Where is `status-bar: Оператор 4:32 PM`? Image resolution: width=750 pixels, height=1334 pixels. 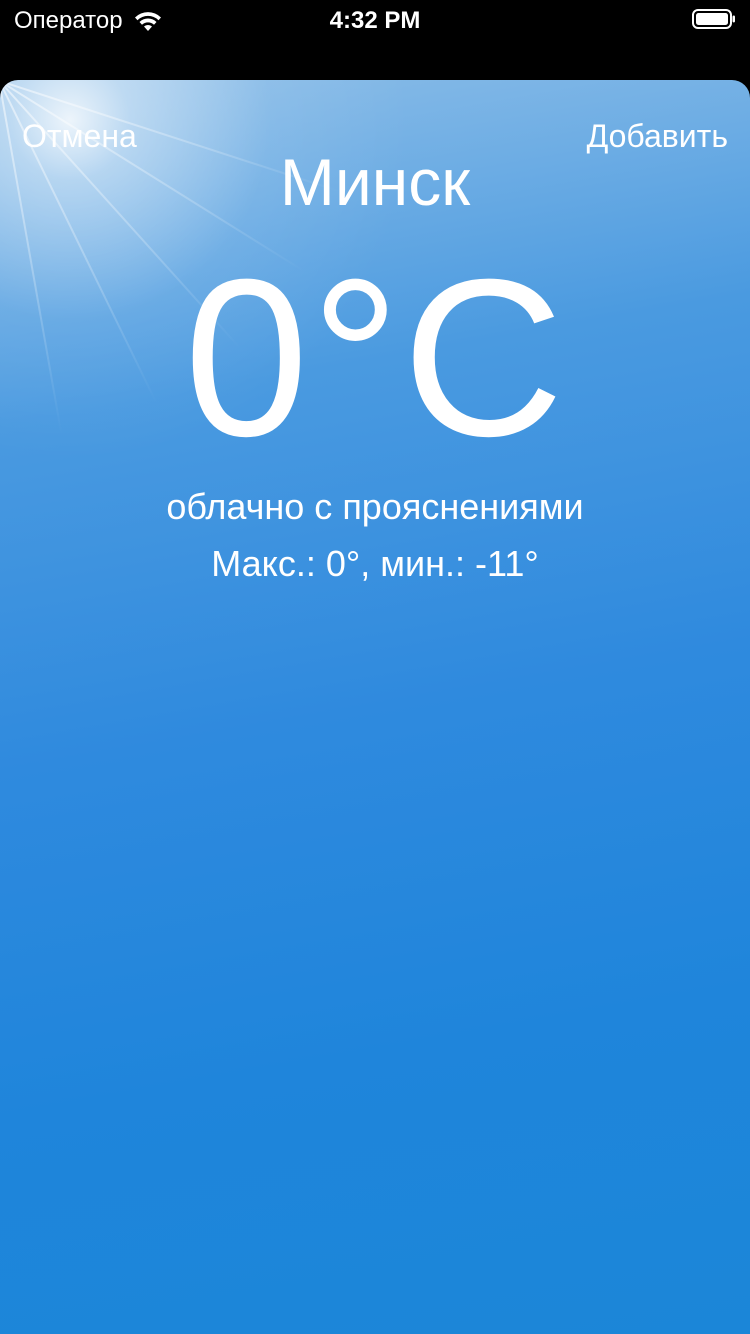
status-bar: Оператор 4:32 PM is located at coordinates (375, 20).